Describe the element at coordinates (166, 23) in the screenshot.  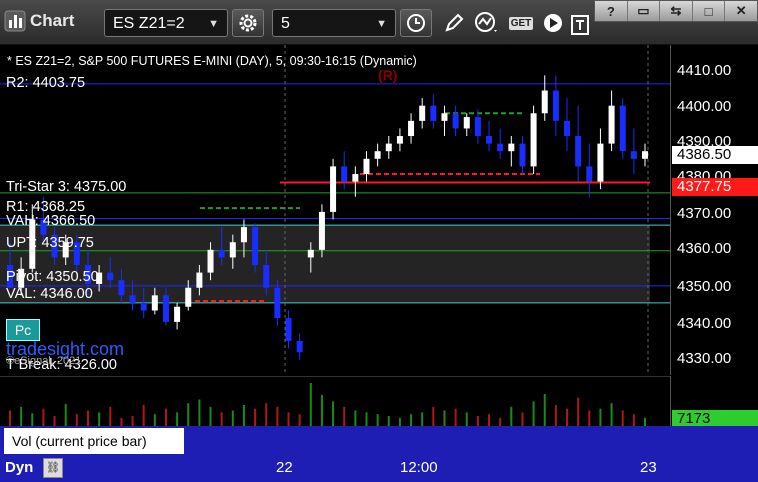
I see `symbol-input: ES Z21=2 ▼` at that location.